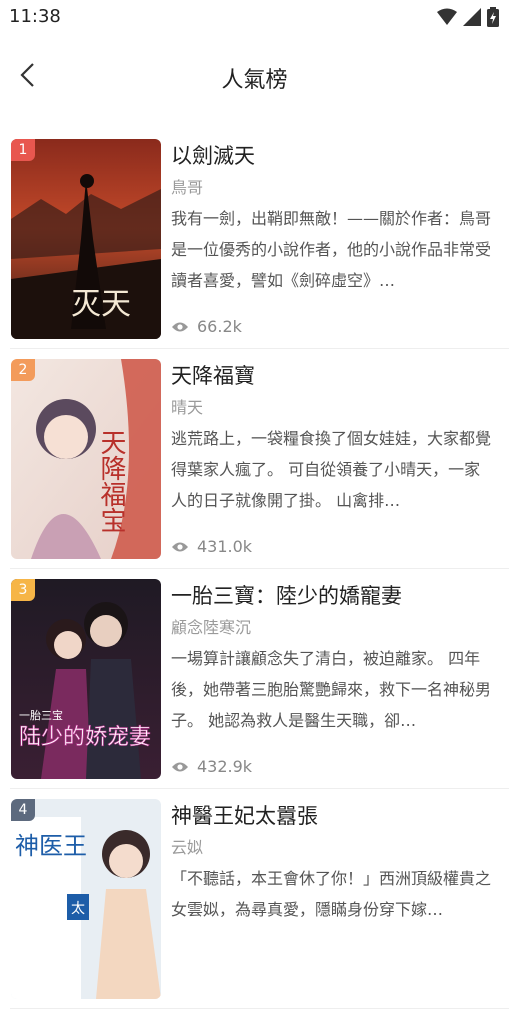  I want to click on book-title: 天降福寶, so click(213, 375).